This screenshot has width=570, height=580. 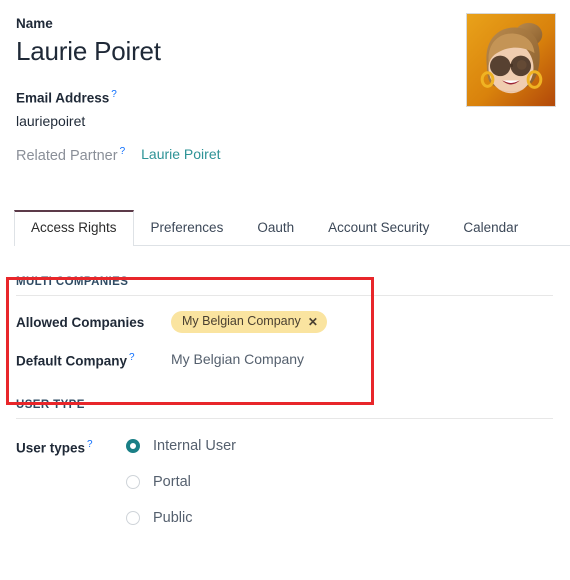 What do you see at coordinates (63, 98) in the screenshot?
I see `email-label-text: Email Address` at bounding box center [63, 98].